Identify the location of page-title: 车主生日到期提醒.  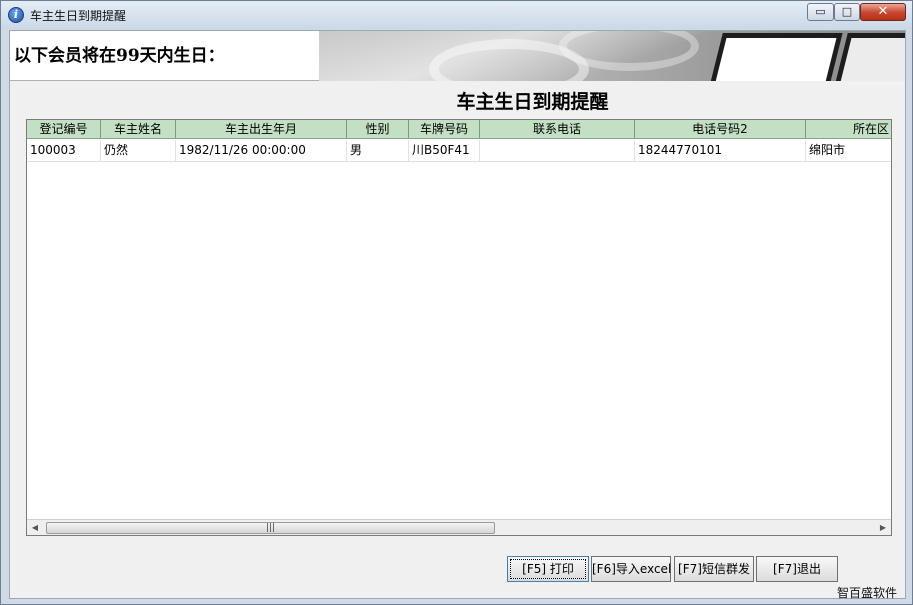
(532, 102).